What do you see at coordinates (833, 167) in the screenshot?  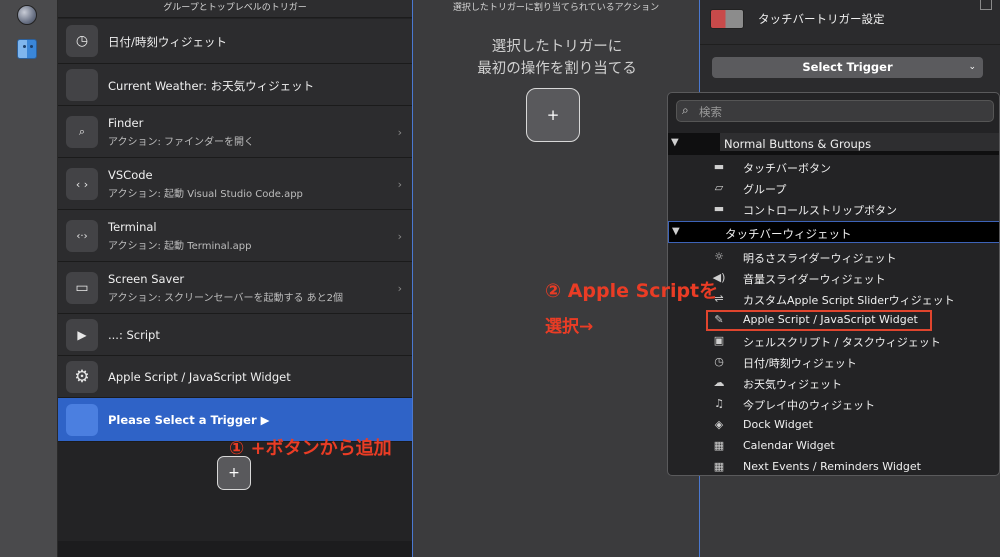 I see `trigger-option: ▬ タッチバーボタン` at bounding box center [833, 167].